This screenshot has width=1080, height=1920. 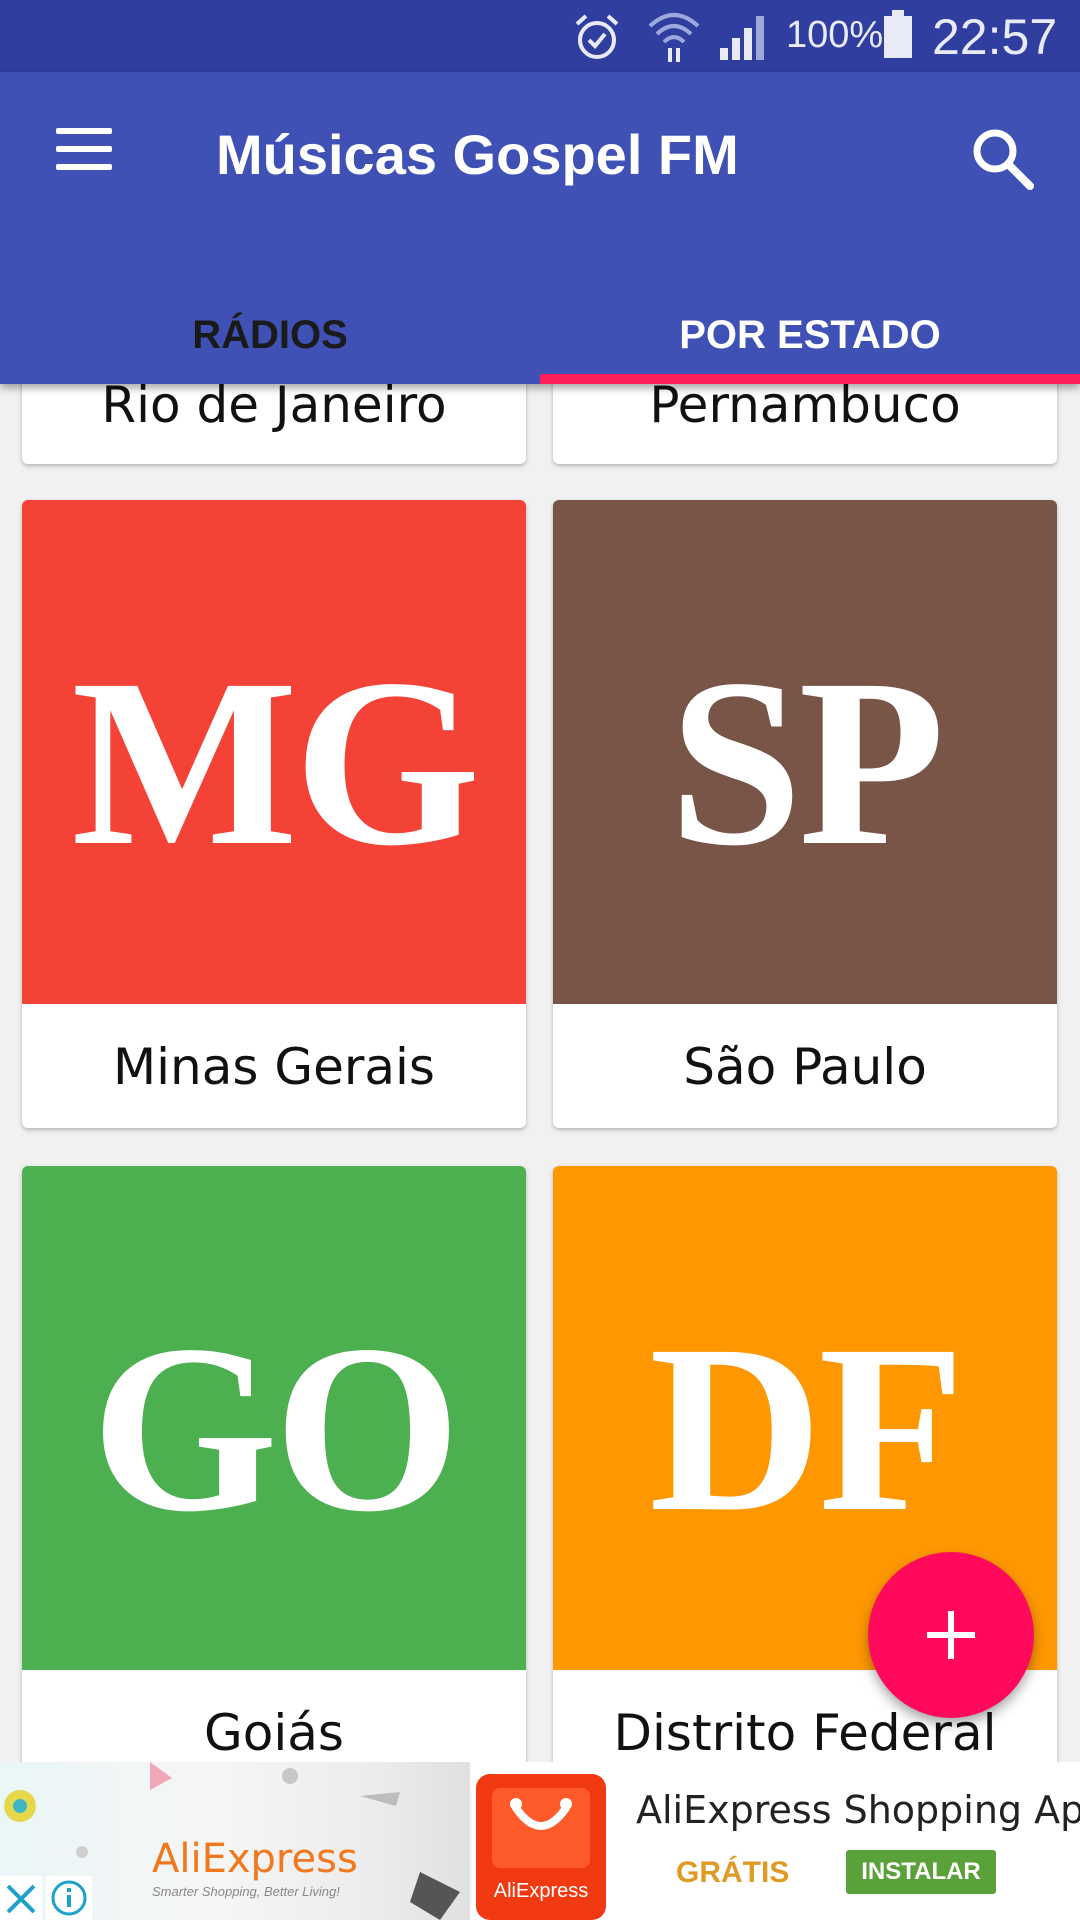 I want to click on ad-title: AliExpress Shopping App, so click(x=858, y=1810).